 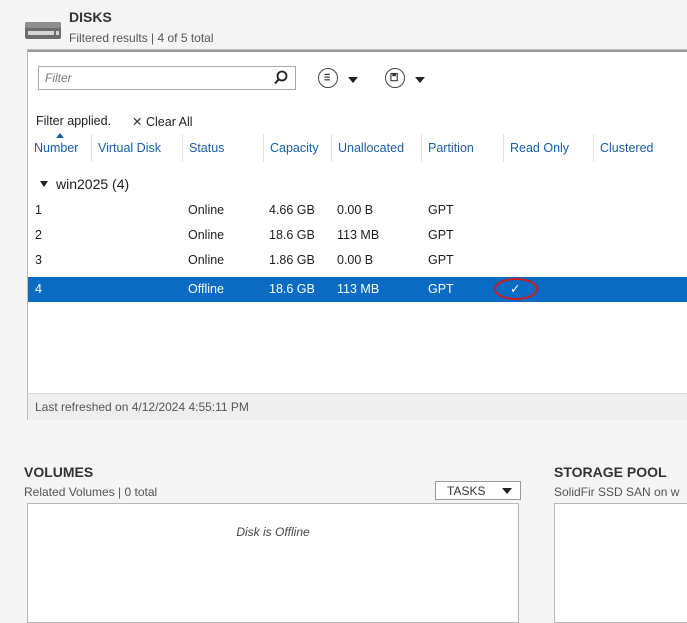 I want to click on save-icon, so click(x=394, y=77).